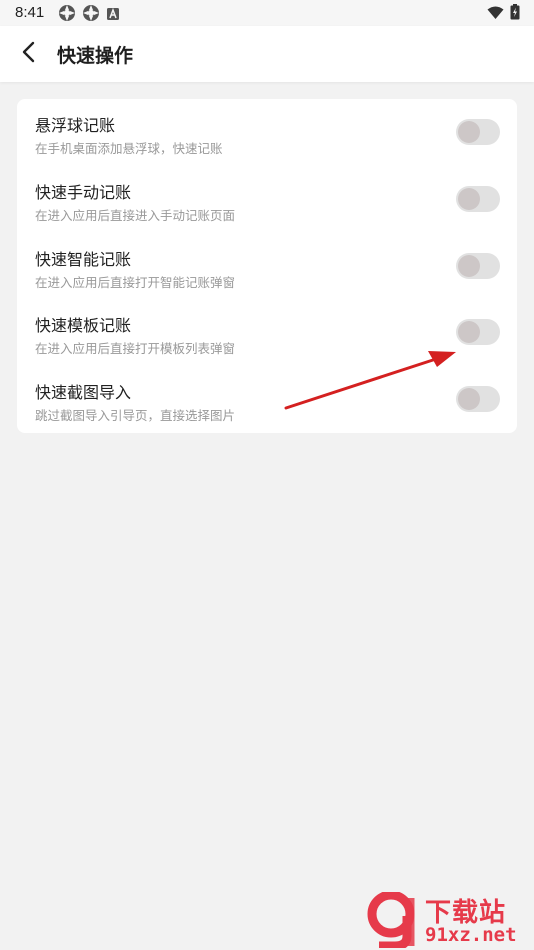 This screenshot has width=534, height=950. I want to click on setting-title: 快速智能记账, so click(83, 259).